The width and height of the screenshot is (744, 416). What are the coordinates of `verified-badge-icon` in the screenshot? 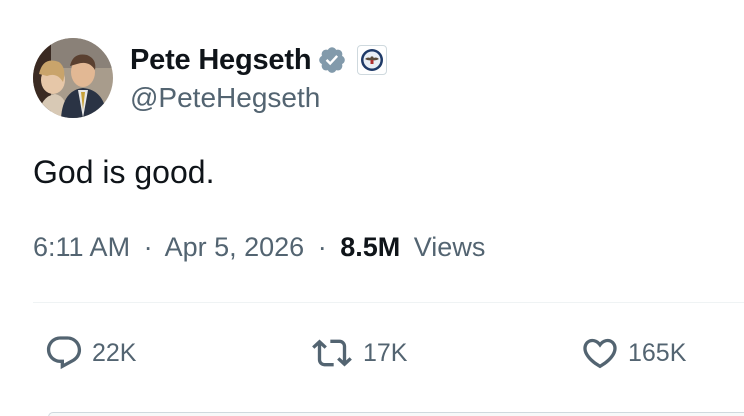 It's located at (332, 60).